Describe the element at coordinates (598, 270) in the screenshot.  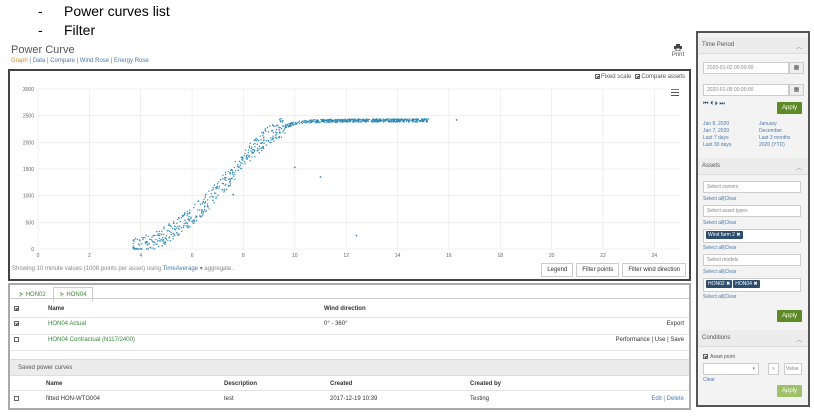
I see `filter-points-button: Filter points` at that location.